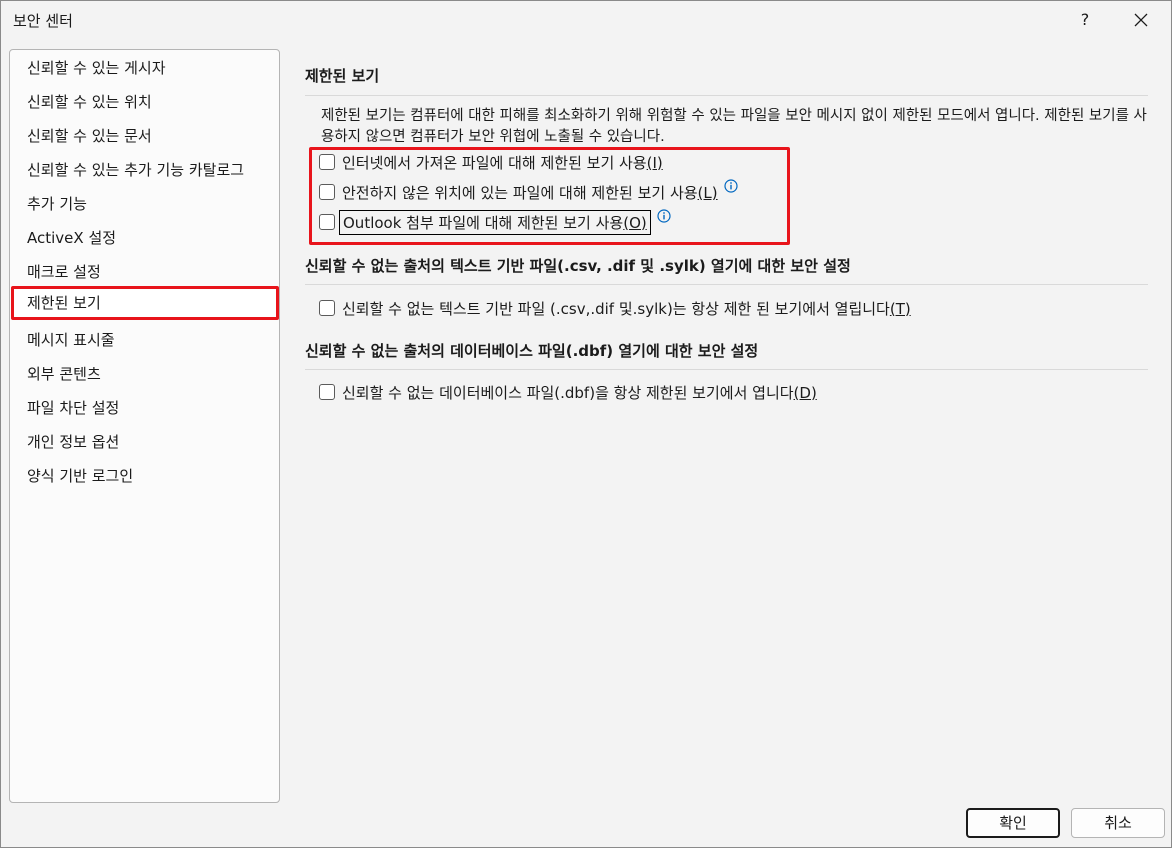  What do you see at coordinates (327, 162) in the screenshot?
I see `internet-files-checkbox` at bounding box center [327, 162].